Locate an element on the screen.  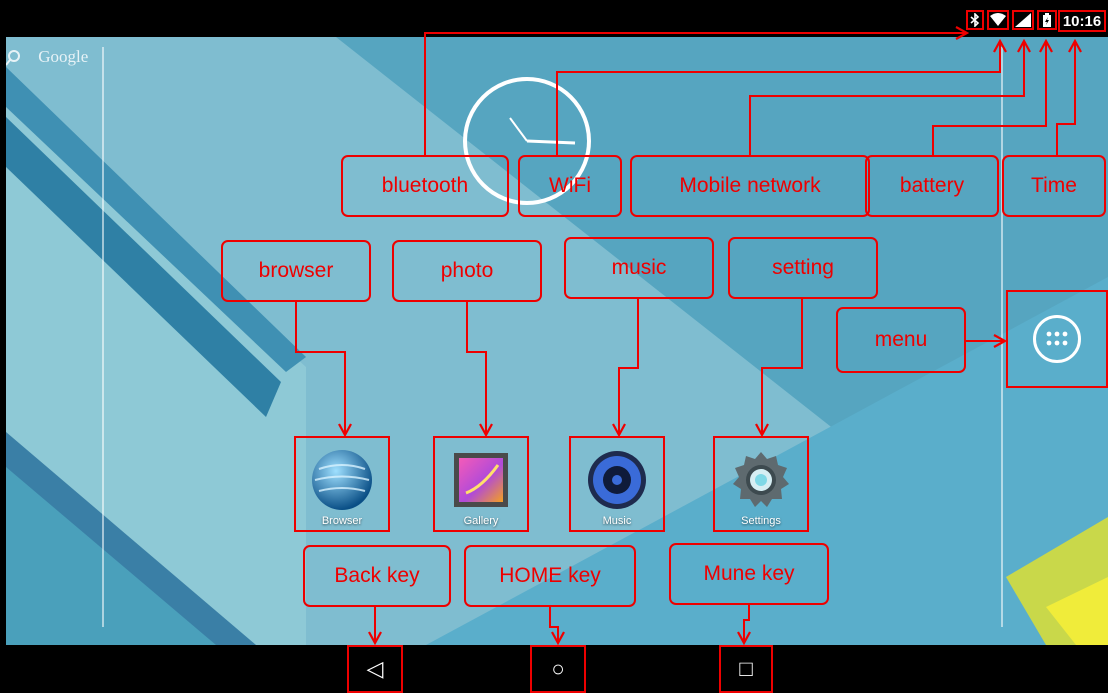
music-icon is located at coordinates (617, 480).